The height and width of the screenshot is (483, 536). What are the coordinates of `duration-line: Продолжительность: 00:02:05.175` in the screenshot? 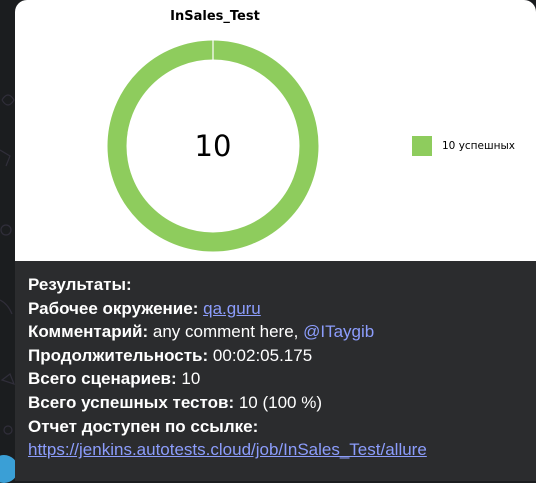 It's located at (280, 356).